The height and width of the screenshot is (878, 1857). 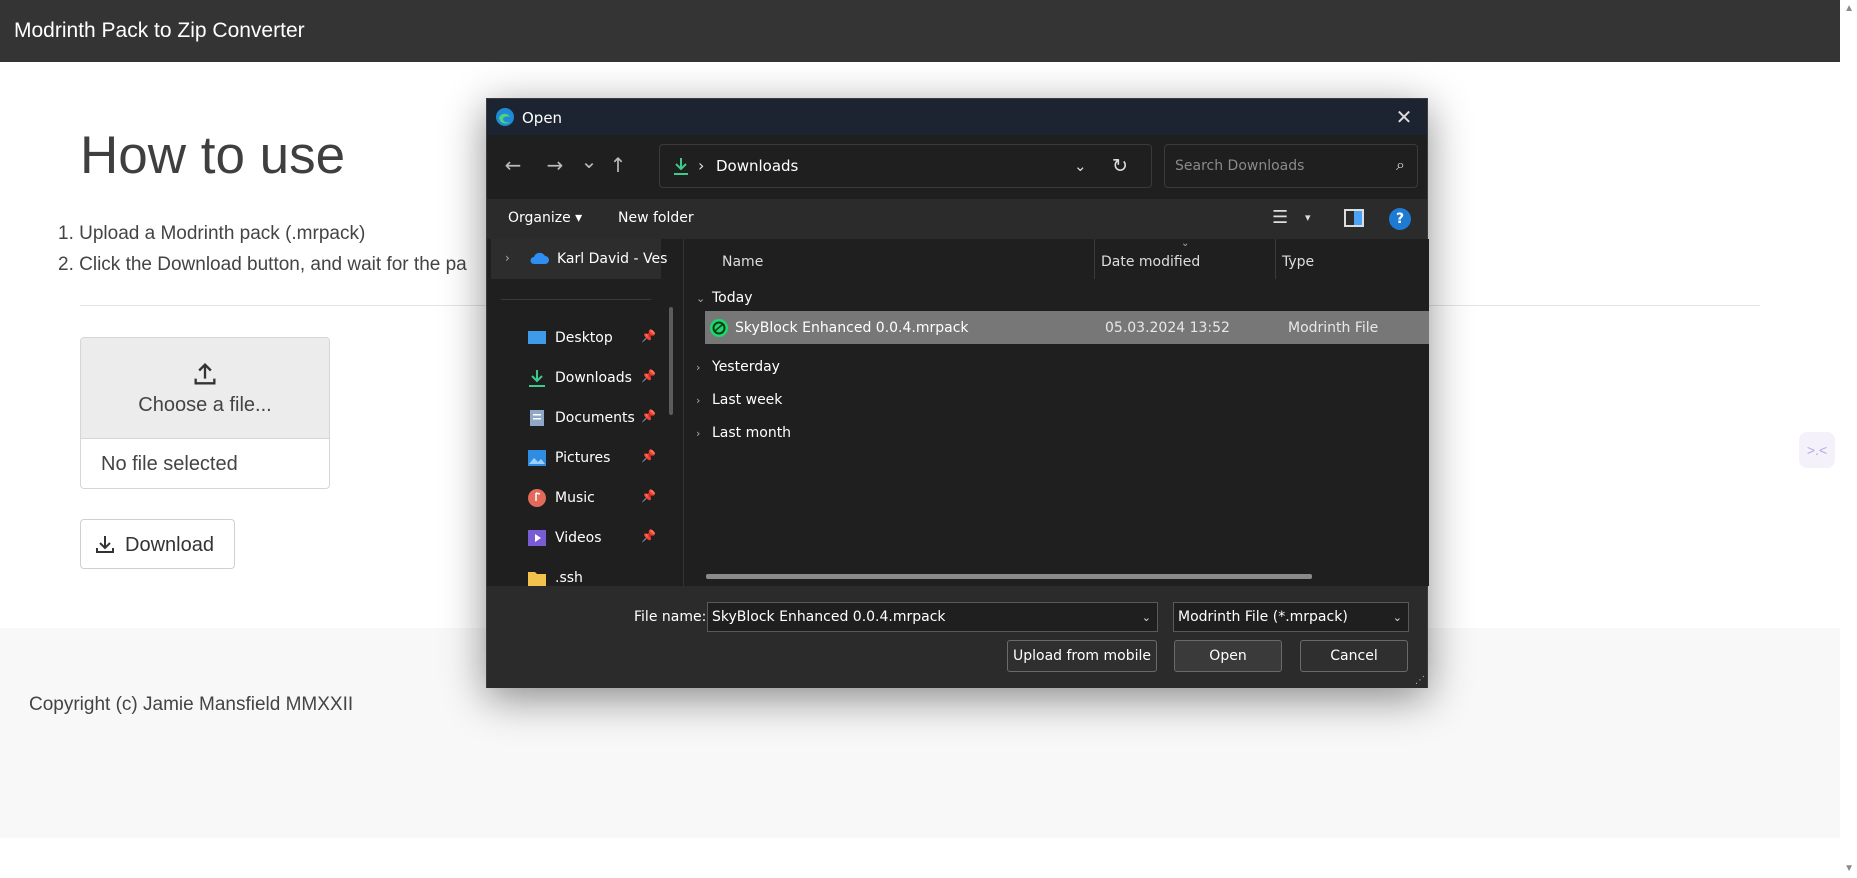 I want to click on top-navbar: Modrinth Pack to Zip Converter, so click(x=920, y=31).